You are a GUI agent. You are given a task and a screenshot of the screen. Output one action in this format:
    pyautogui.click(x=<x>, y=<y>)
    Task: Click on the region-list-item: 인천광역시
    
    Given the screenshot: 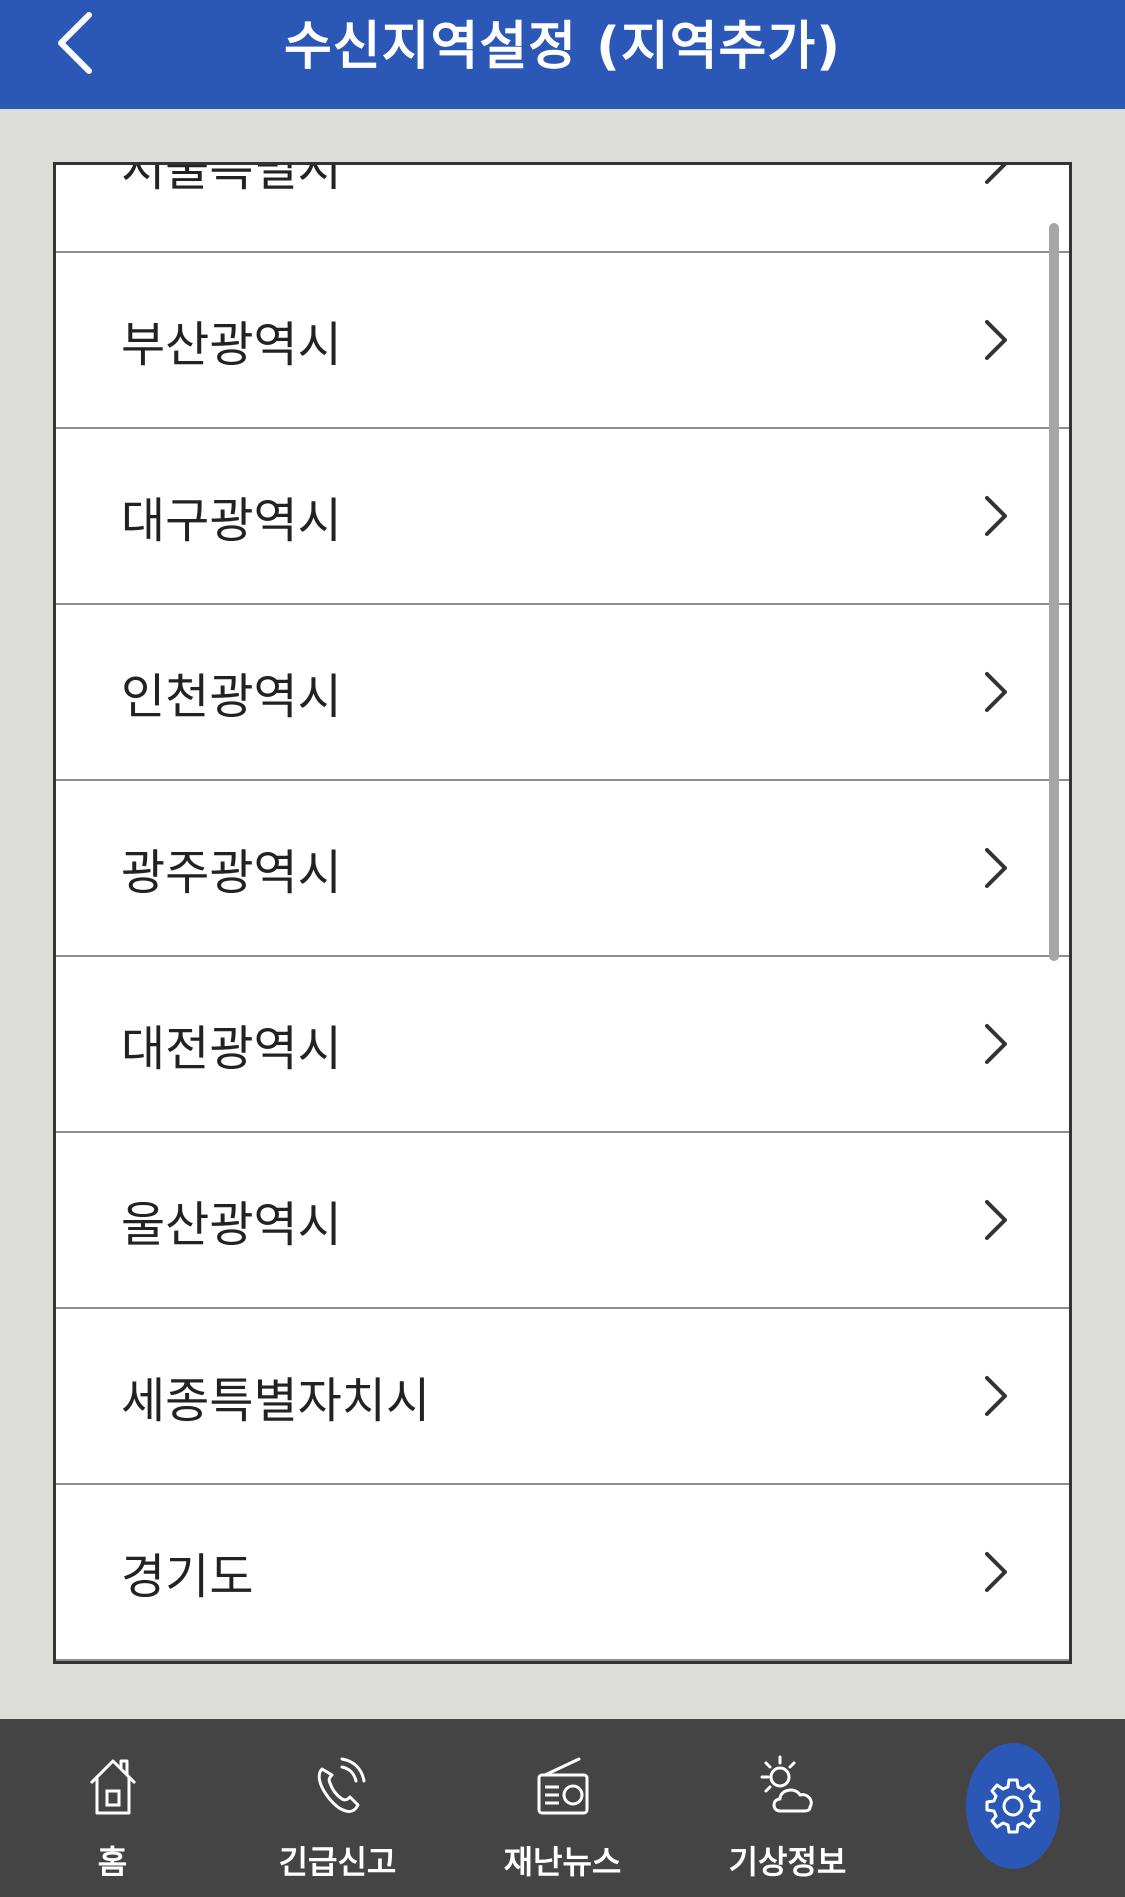 What is the action you would take?
    pyautogui.click(x=562, y=693)
    